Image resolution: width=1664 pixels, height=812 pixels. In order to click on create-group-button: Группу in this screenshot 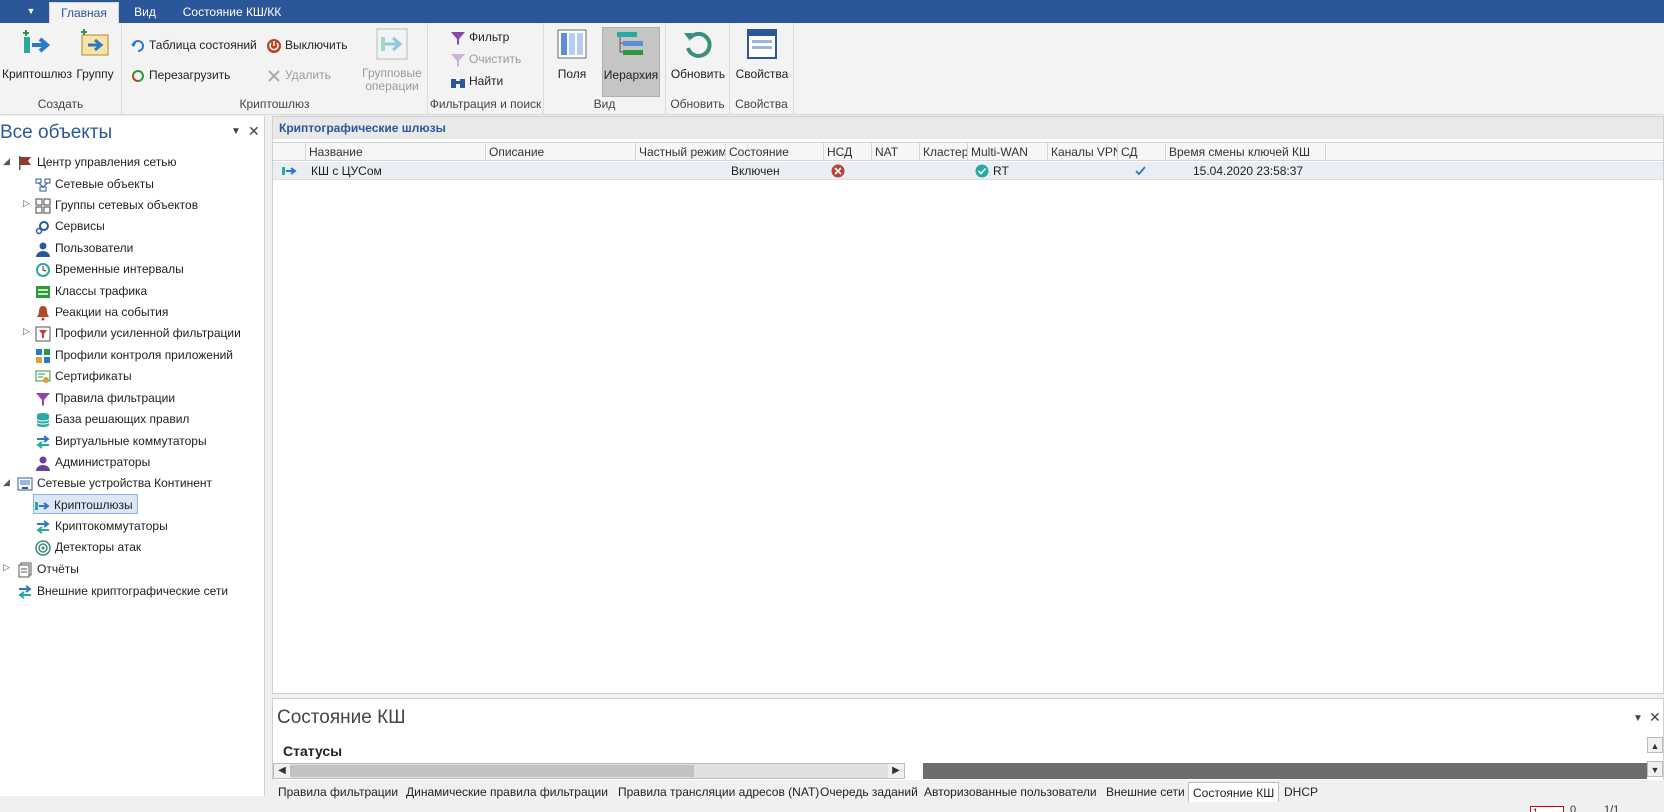, I will do `click(95, 54)`.